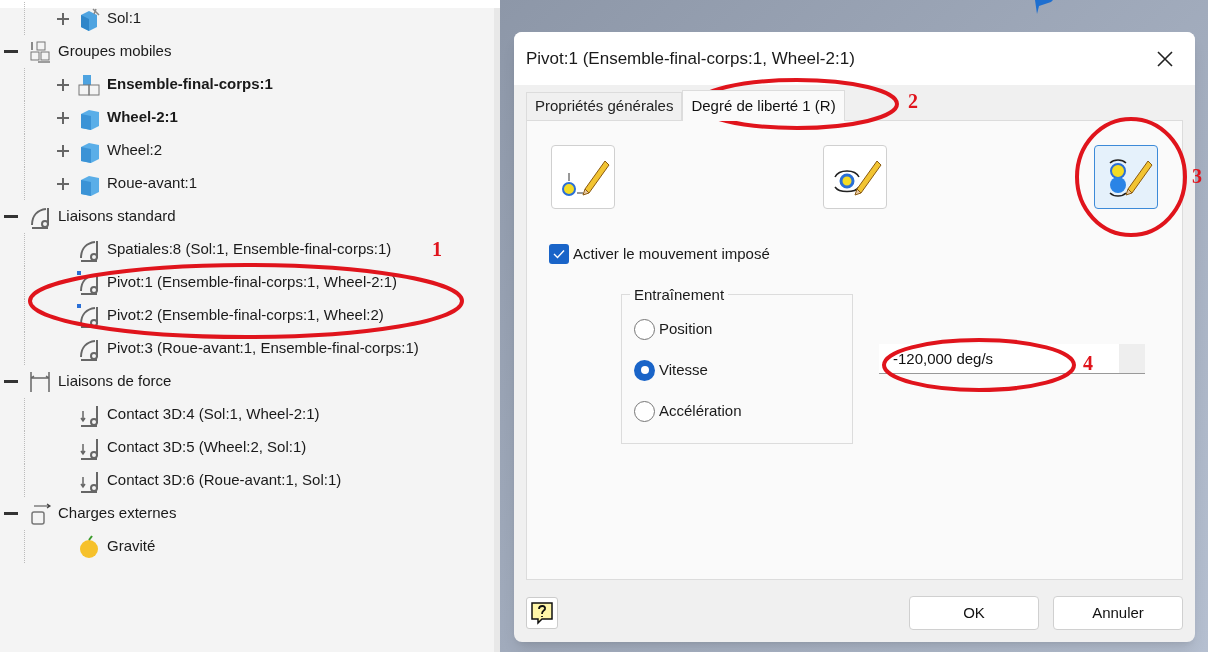 This screenshot has width=1208, height=652. Describe the element at coordinates (686, 328) in the screenshot. I see `radio-label: Position` at that location.